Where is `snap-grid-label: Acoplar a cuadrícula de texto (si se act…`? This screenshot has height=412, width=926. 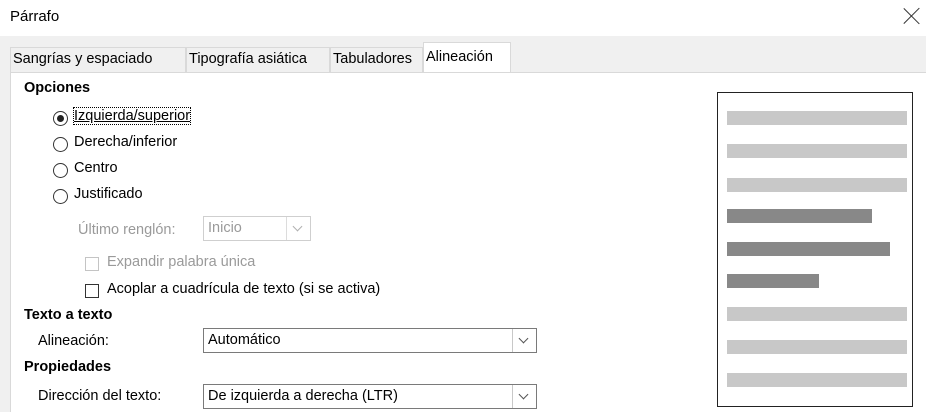 snap-grid-label: Acoplar a cuadrícula de texto (si se act… is located at coordinates (243, 289).